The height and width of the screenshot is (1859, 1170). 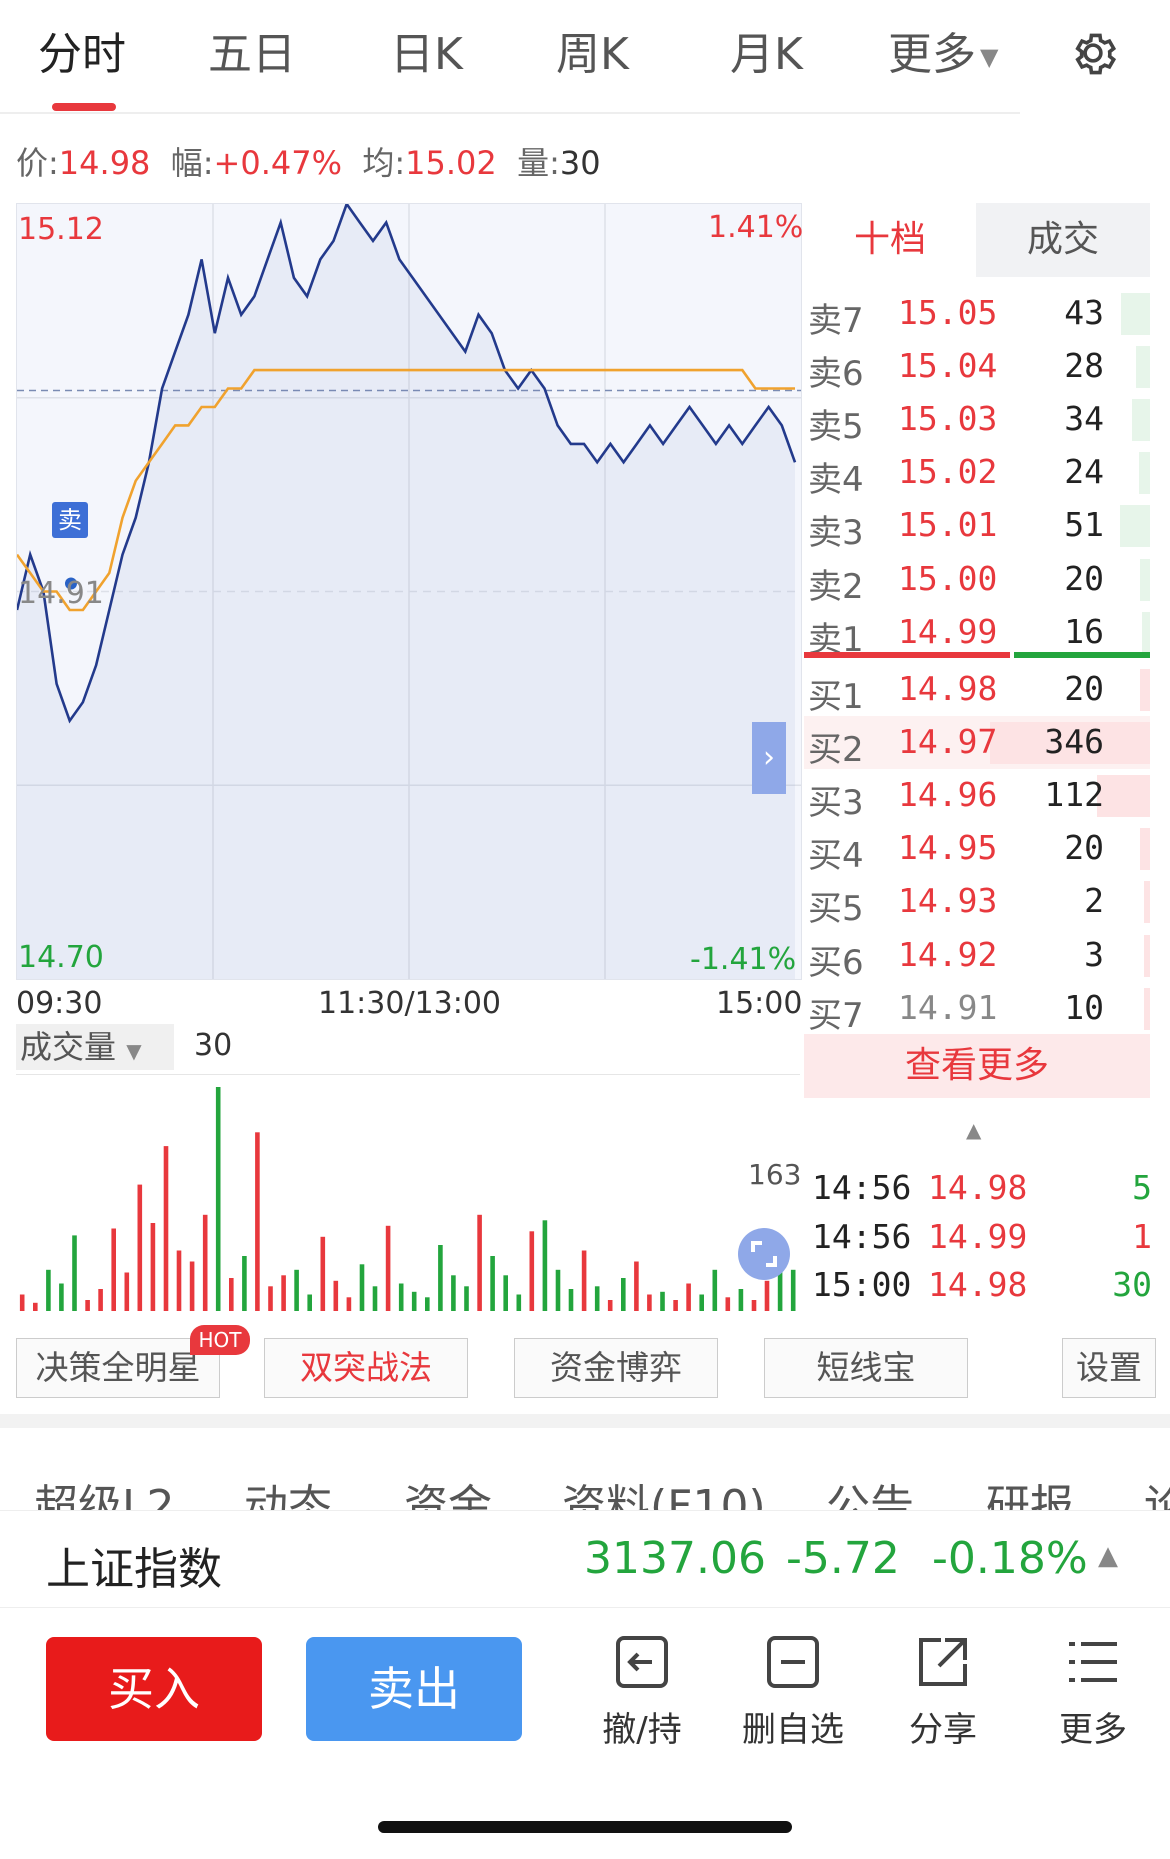 I want to click on ask-row: 卖1 14.99 16, so click(x=977, y=633).